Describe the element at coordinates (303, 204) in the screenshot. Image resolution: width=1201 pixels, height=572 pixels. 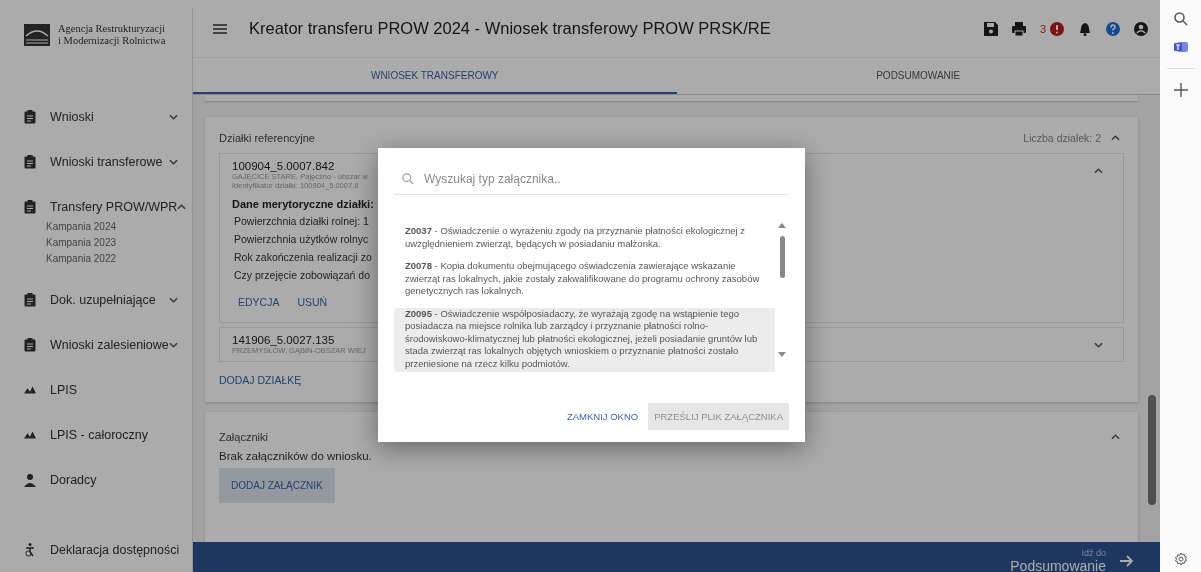
I see `details-heading: Dane merytoryczne działki:` at that location.